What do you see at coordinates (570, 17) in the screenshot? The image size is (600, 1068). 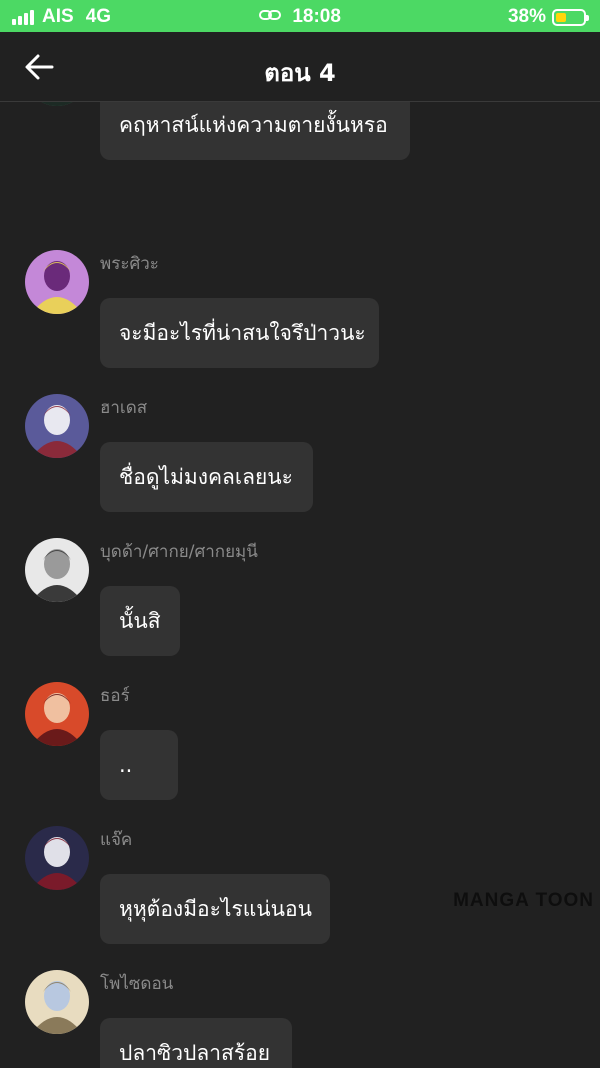 I see `battery-icon` at bounding box center [570, 17].